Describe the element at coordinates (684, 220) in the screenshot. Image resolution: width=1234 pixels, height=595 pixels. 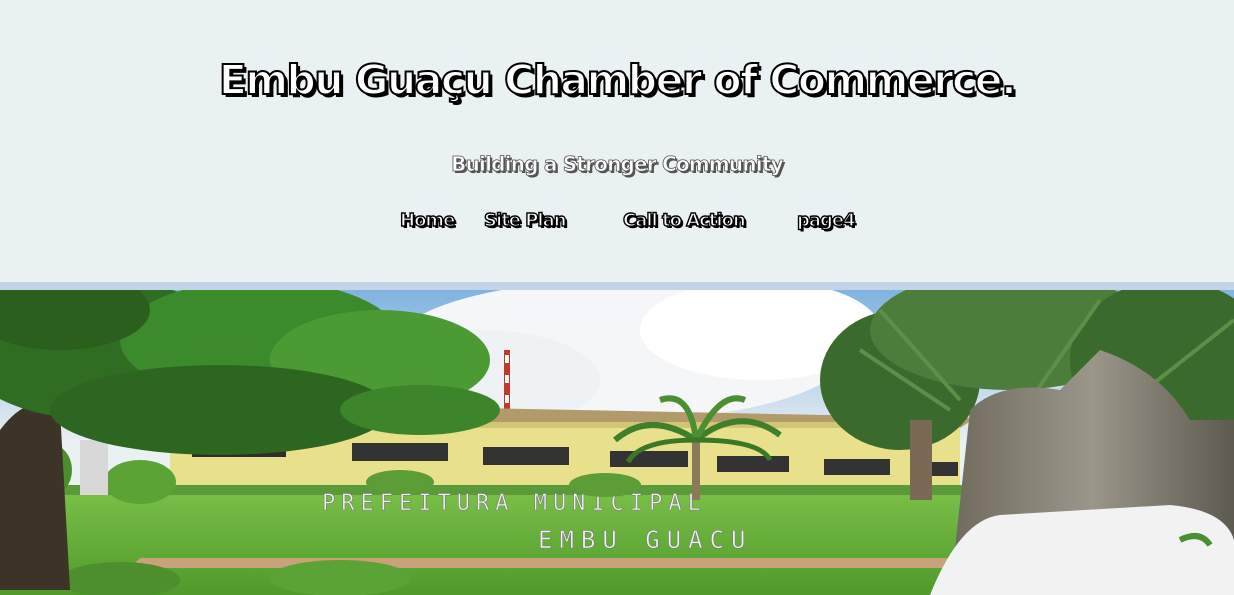
I see `nav-call-to-action: Call to Action` at that location.